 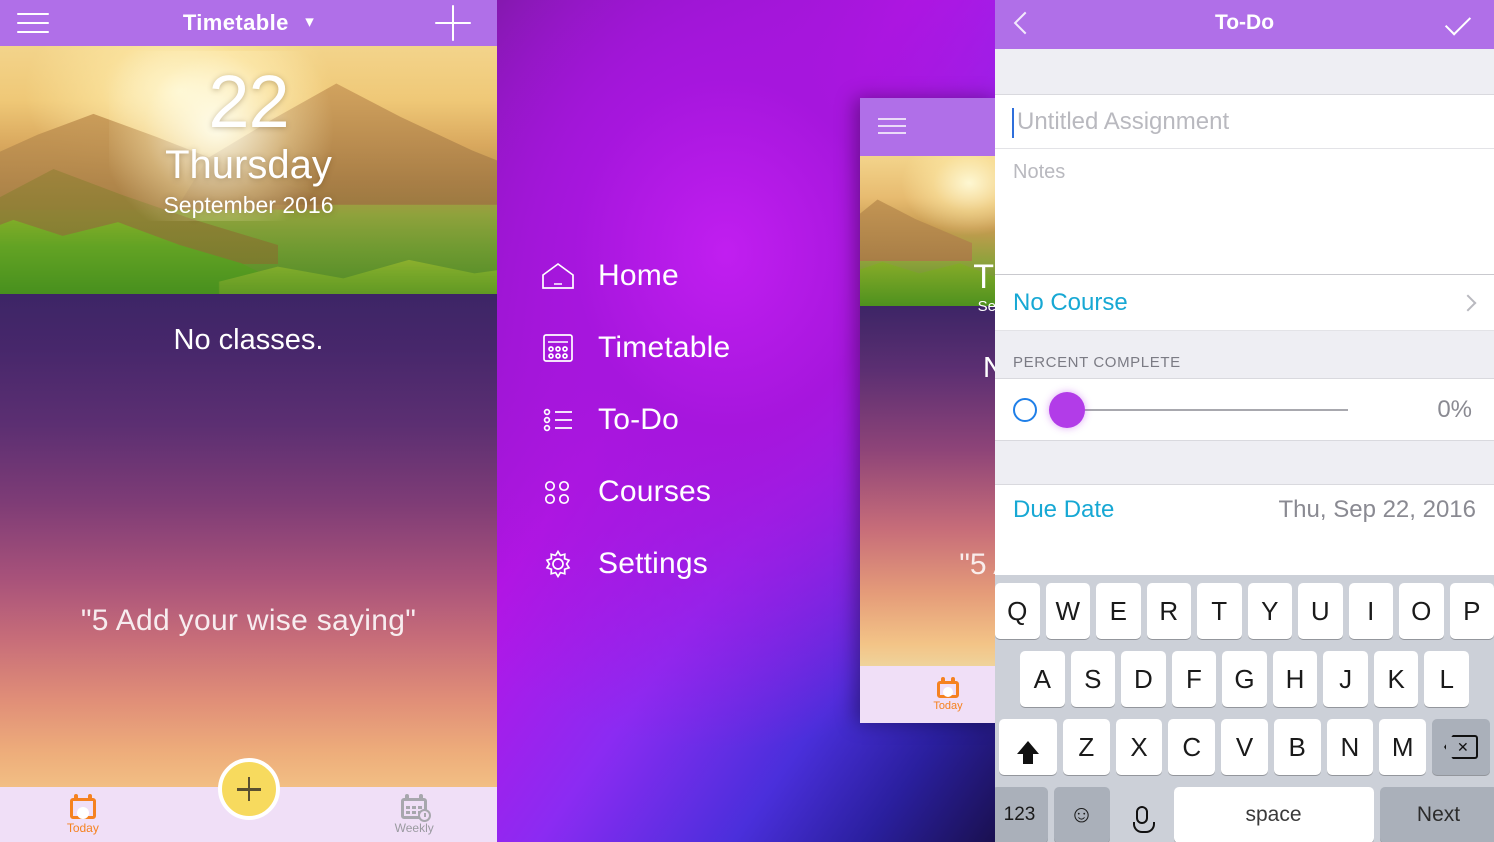 What do you see at coordinates (1244, 611) in the screenshot?
I see `keyboard-row-1: Q W E R T Y U I O P` at bounding box center [1244, 611].